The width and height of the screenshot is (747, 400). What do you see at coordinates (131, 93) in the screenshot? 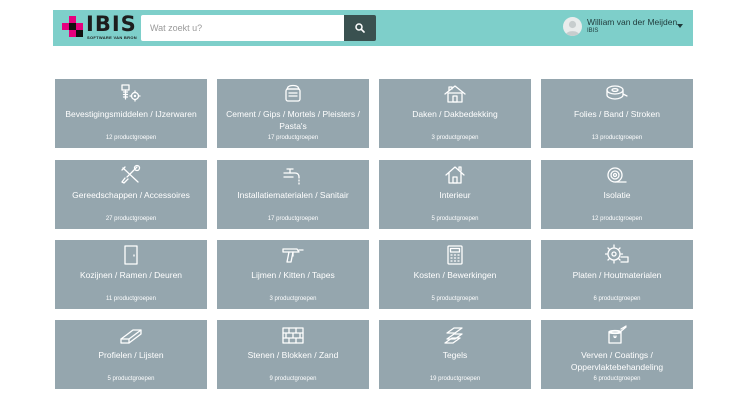
I see `screw-gear-icon` at bounding box center [131, 93].